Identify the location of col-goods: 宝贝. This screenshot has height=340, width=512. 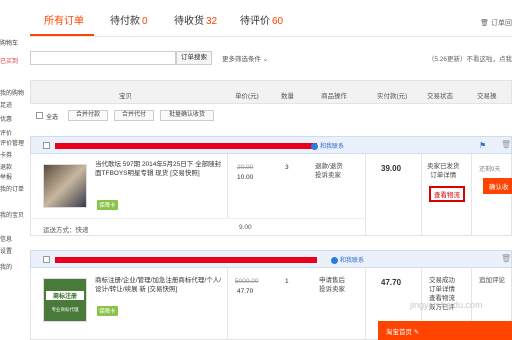
(125, 96).